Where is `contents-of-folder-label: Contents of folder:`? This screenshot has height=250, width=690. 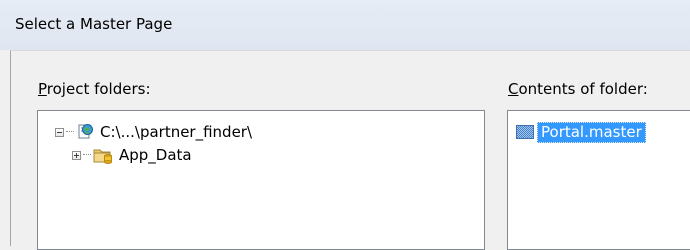
contents-of-folder-label: Contents of folder: is located at coordinates (578, 89).